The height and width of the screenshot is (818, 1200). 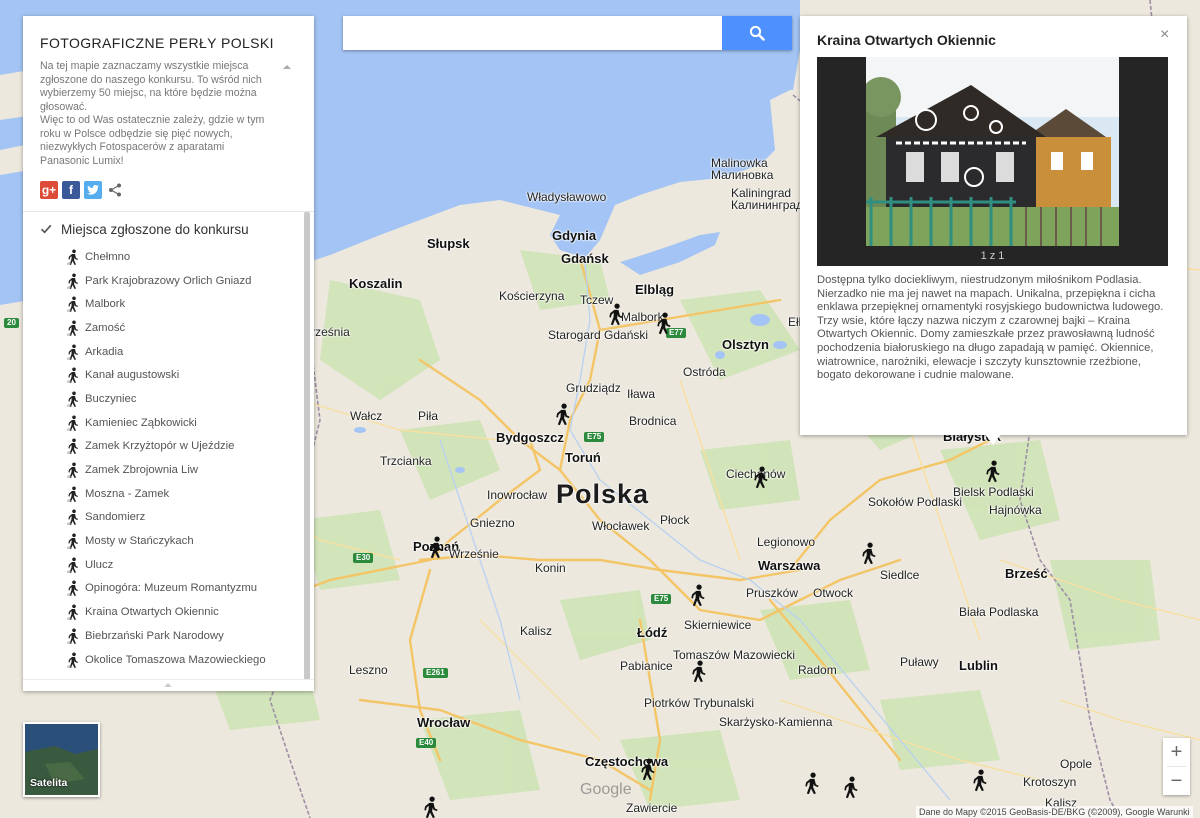 I want to click on city-malinowka-ru: Малиновка, so click(x=742, y=175).